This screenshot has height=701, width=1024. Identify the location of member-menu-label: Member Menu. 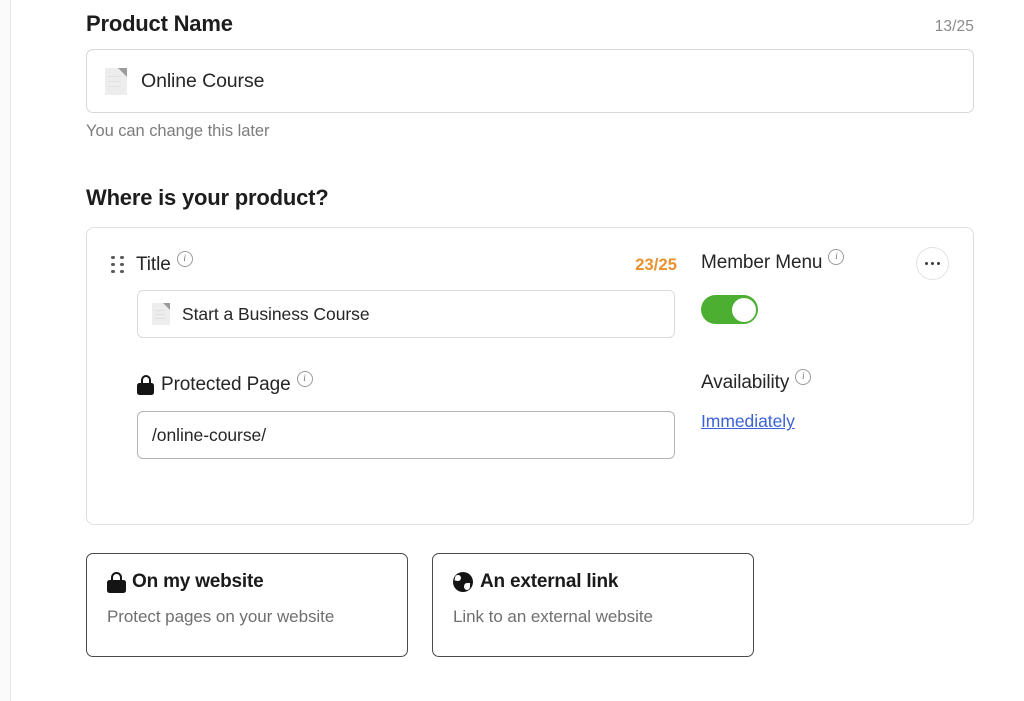
(762, 263).